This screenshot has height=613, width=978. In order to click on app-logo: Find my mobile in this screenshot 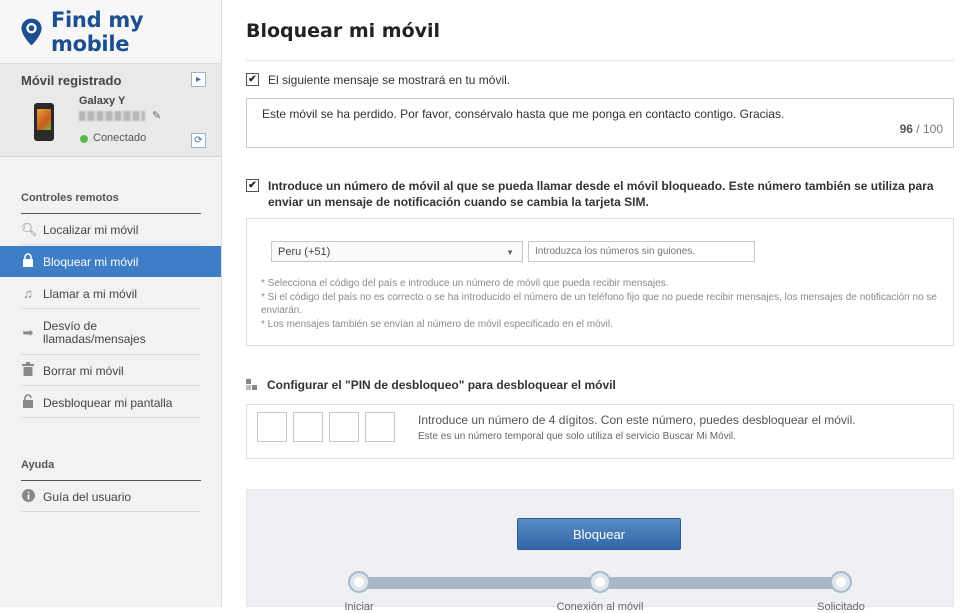, I will do `click(110, 32)`.